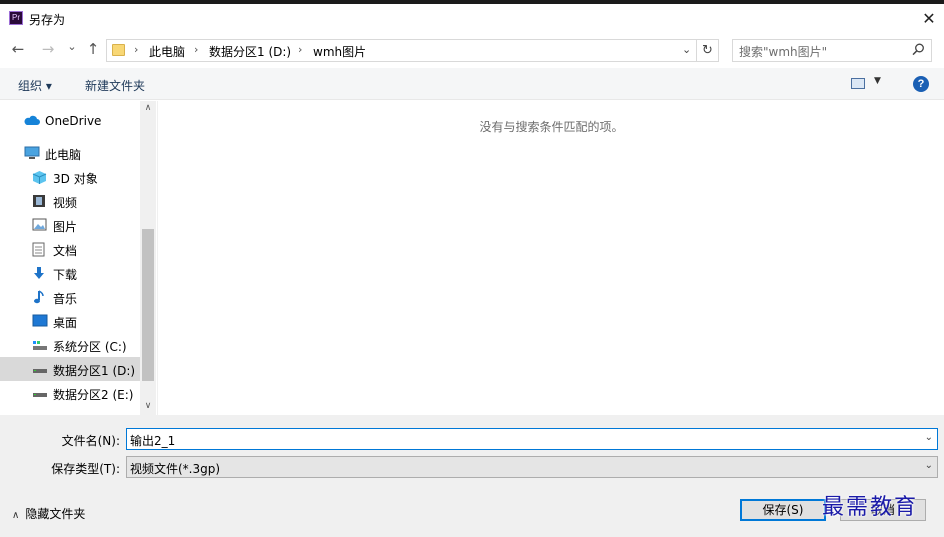 This screenshot has width=944, height=537. What do you see at coordinates (118, 50) in the screenshot?
I see `folder-icon` at bounding box center [118, 50].